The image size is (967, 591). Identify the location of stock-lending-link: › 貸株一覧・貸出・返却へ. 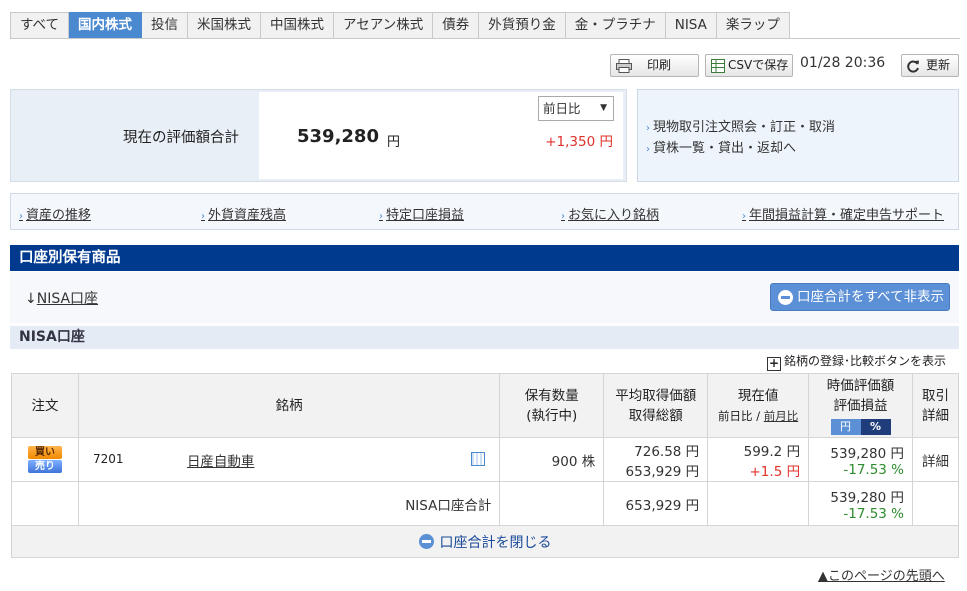
(721, 146).